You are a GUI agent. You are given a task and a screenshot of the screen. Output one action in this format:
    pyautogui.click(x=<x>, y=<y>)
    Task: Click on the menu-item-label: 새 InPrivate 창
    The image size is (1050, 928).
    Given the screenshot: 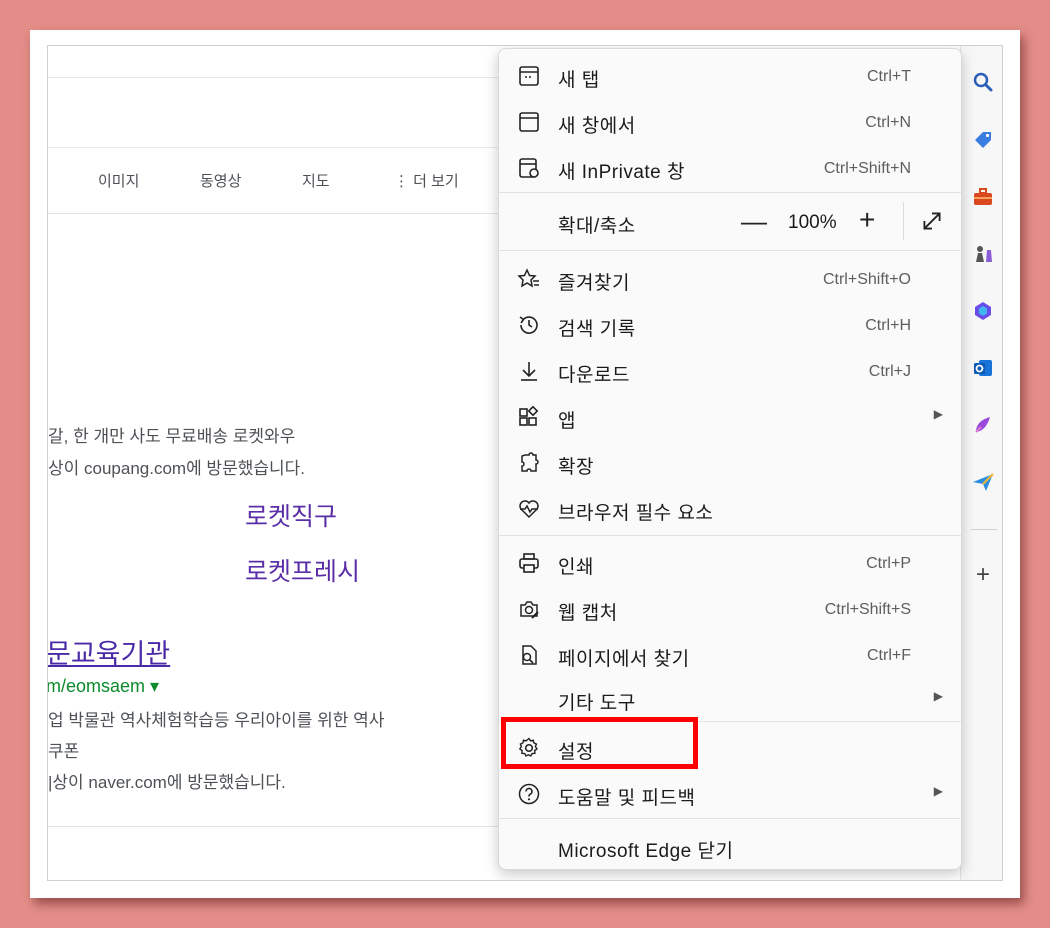 What is the action you would take?
    pyautogui.click(x=621, y=172)
    